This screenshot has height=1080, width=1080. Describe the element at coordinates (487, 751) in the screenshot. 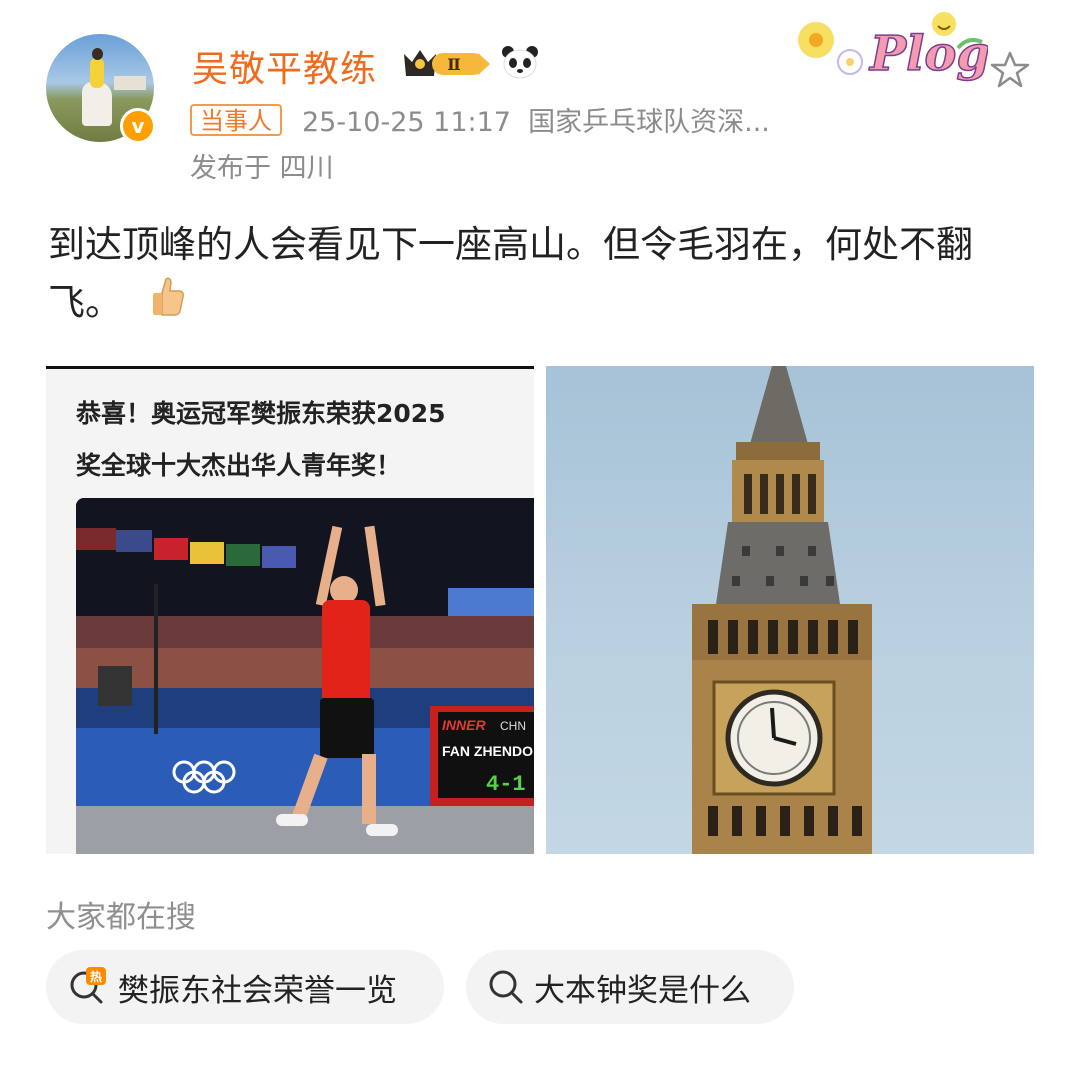

I see `scoreboard-name: FAN ZHENDO` at that location.